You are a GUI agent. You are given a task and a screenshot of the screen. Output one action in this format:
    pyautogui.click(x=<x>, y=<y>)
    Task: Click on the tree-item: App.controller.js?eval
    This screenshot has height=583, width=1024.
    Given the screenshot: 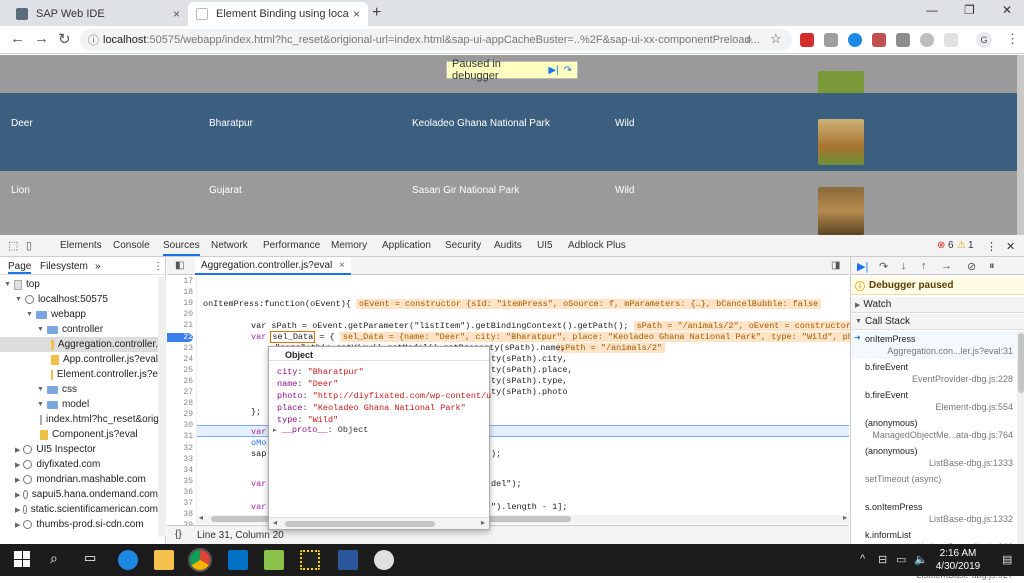 What is the action you would take?
    pyautogui.click(x=79, y=359)
    